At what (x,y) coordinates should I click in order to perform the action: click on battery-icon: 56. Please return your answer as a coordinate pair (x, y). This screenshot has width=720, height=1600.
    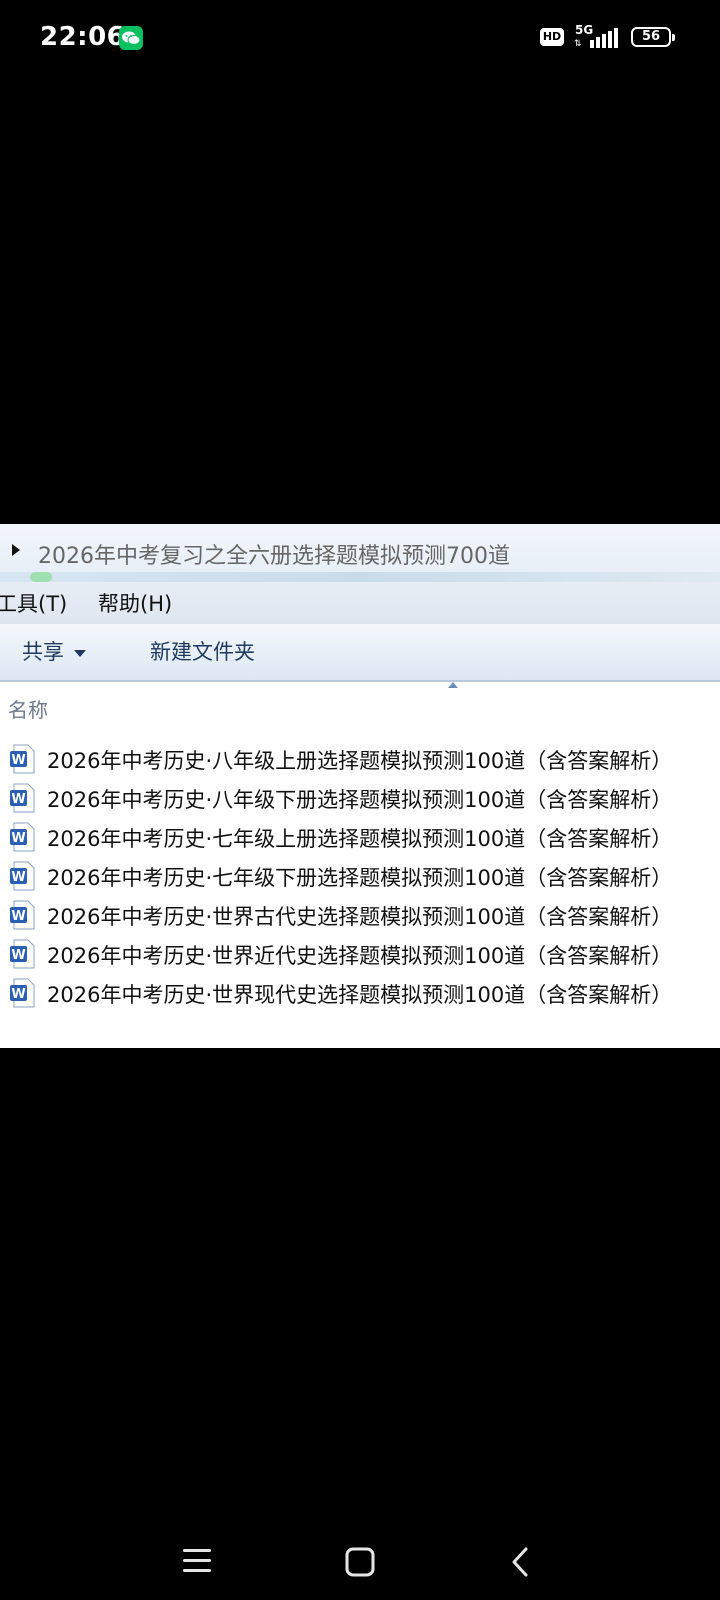
    Looking at the image, I should click on (653, 37).